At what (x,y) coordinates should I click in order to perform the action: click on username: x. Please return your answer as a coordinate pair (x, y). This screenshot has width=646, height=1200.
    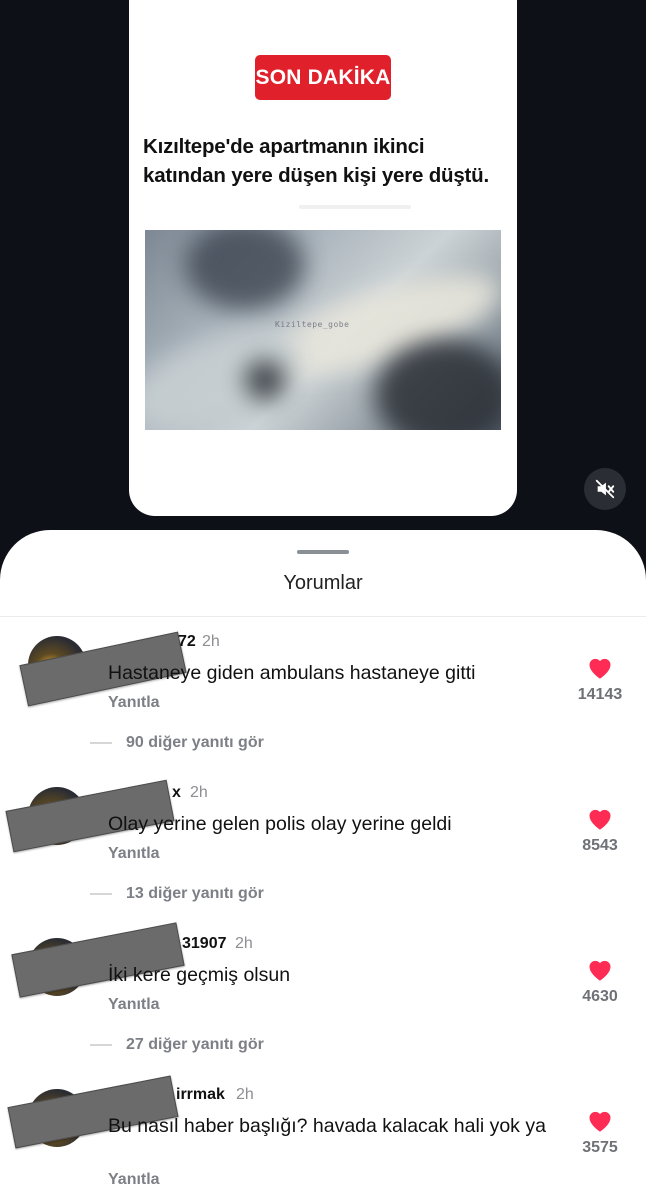
    Looking at the image, I should click on (176, 793).